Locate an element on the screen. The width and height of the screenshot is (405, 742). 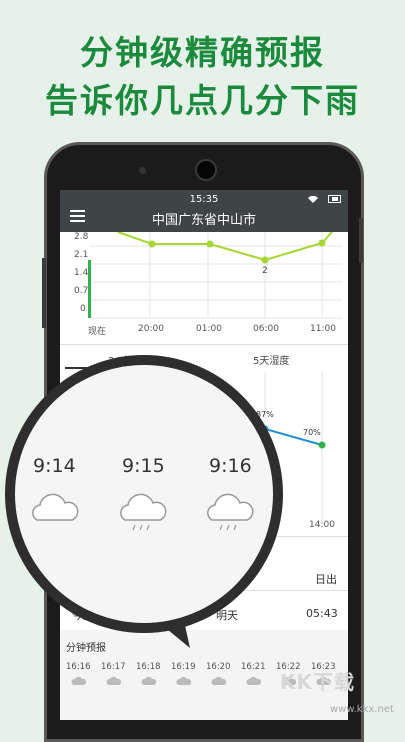
rain-ytick: 2.8 is located at coordinates (81, 237).